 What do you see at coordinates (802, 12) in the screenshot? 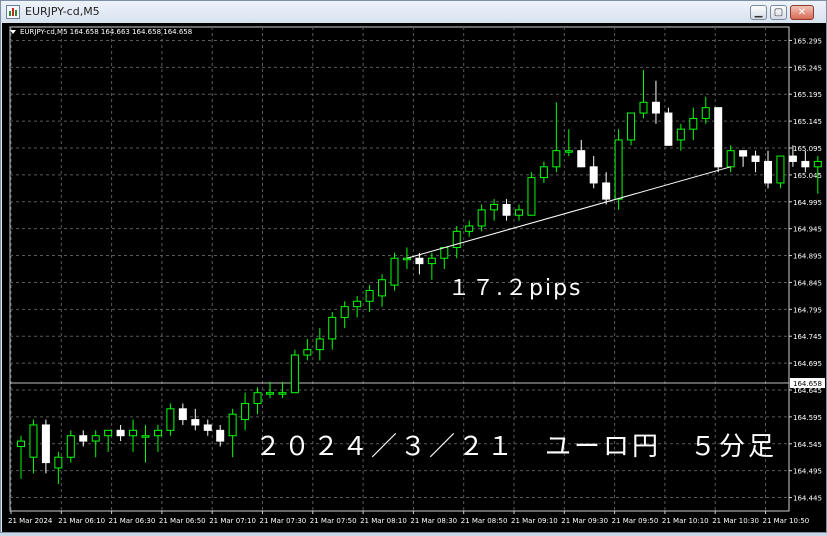
I see `close-button: ✕` at bounding box center [802, 12].